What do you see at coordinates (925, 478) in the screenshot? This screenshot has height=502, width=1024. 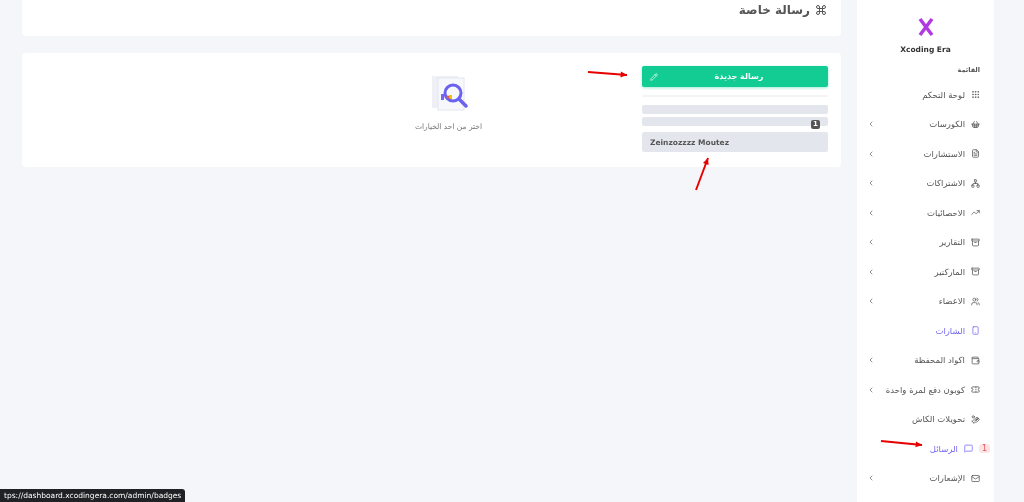 I see `menu-item: الإشعارات` at bounding box center [925, 478].